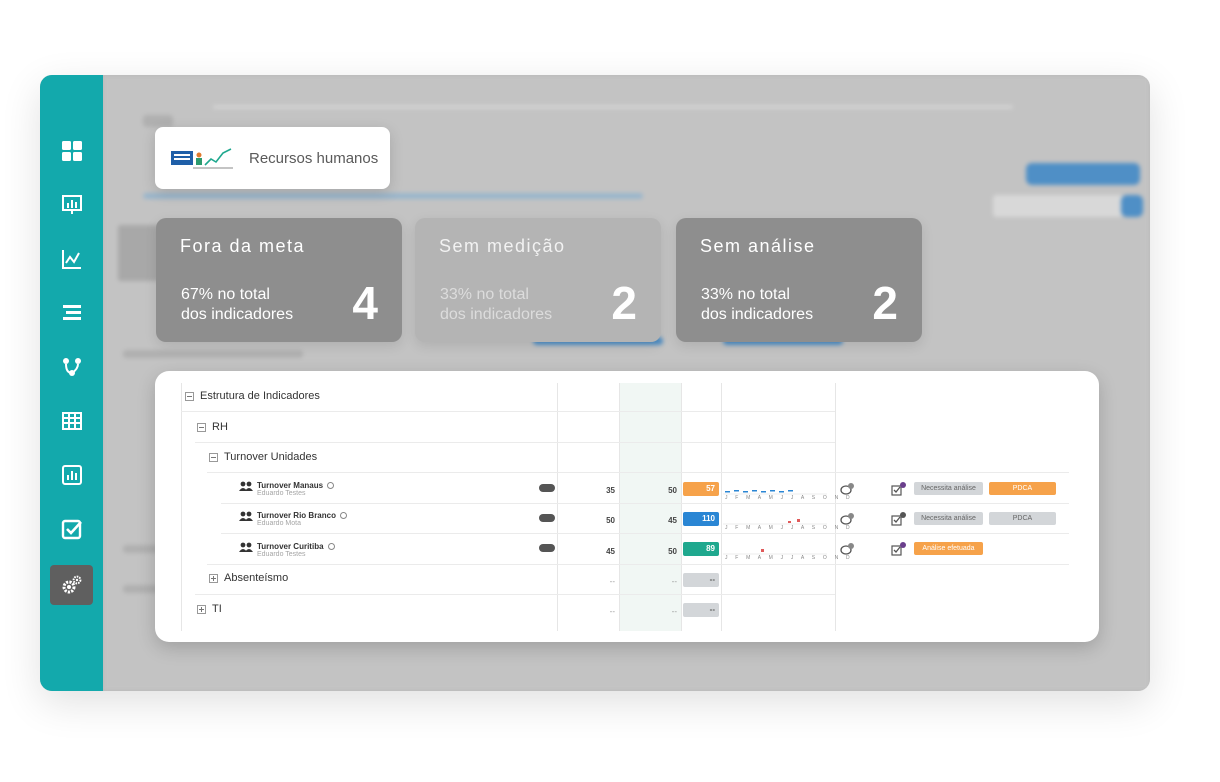  Describe the element at coordinates (279, 523) in the screenshot. I see `indicator-owner: Eduardo Mota` at that location.